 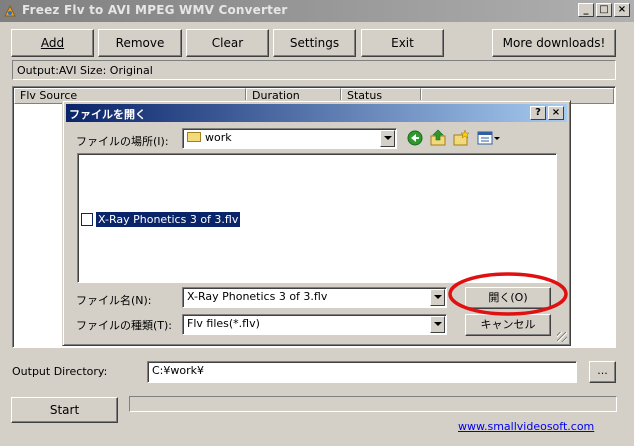 I want to click on new-folder-icon, so click(x=461, y=138).